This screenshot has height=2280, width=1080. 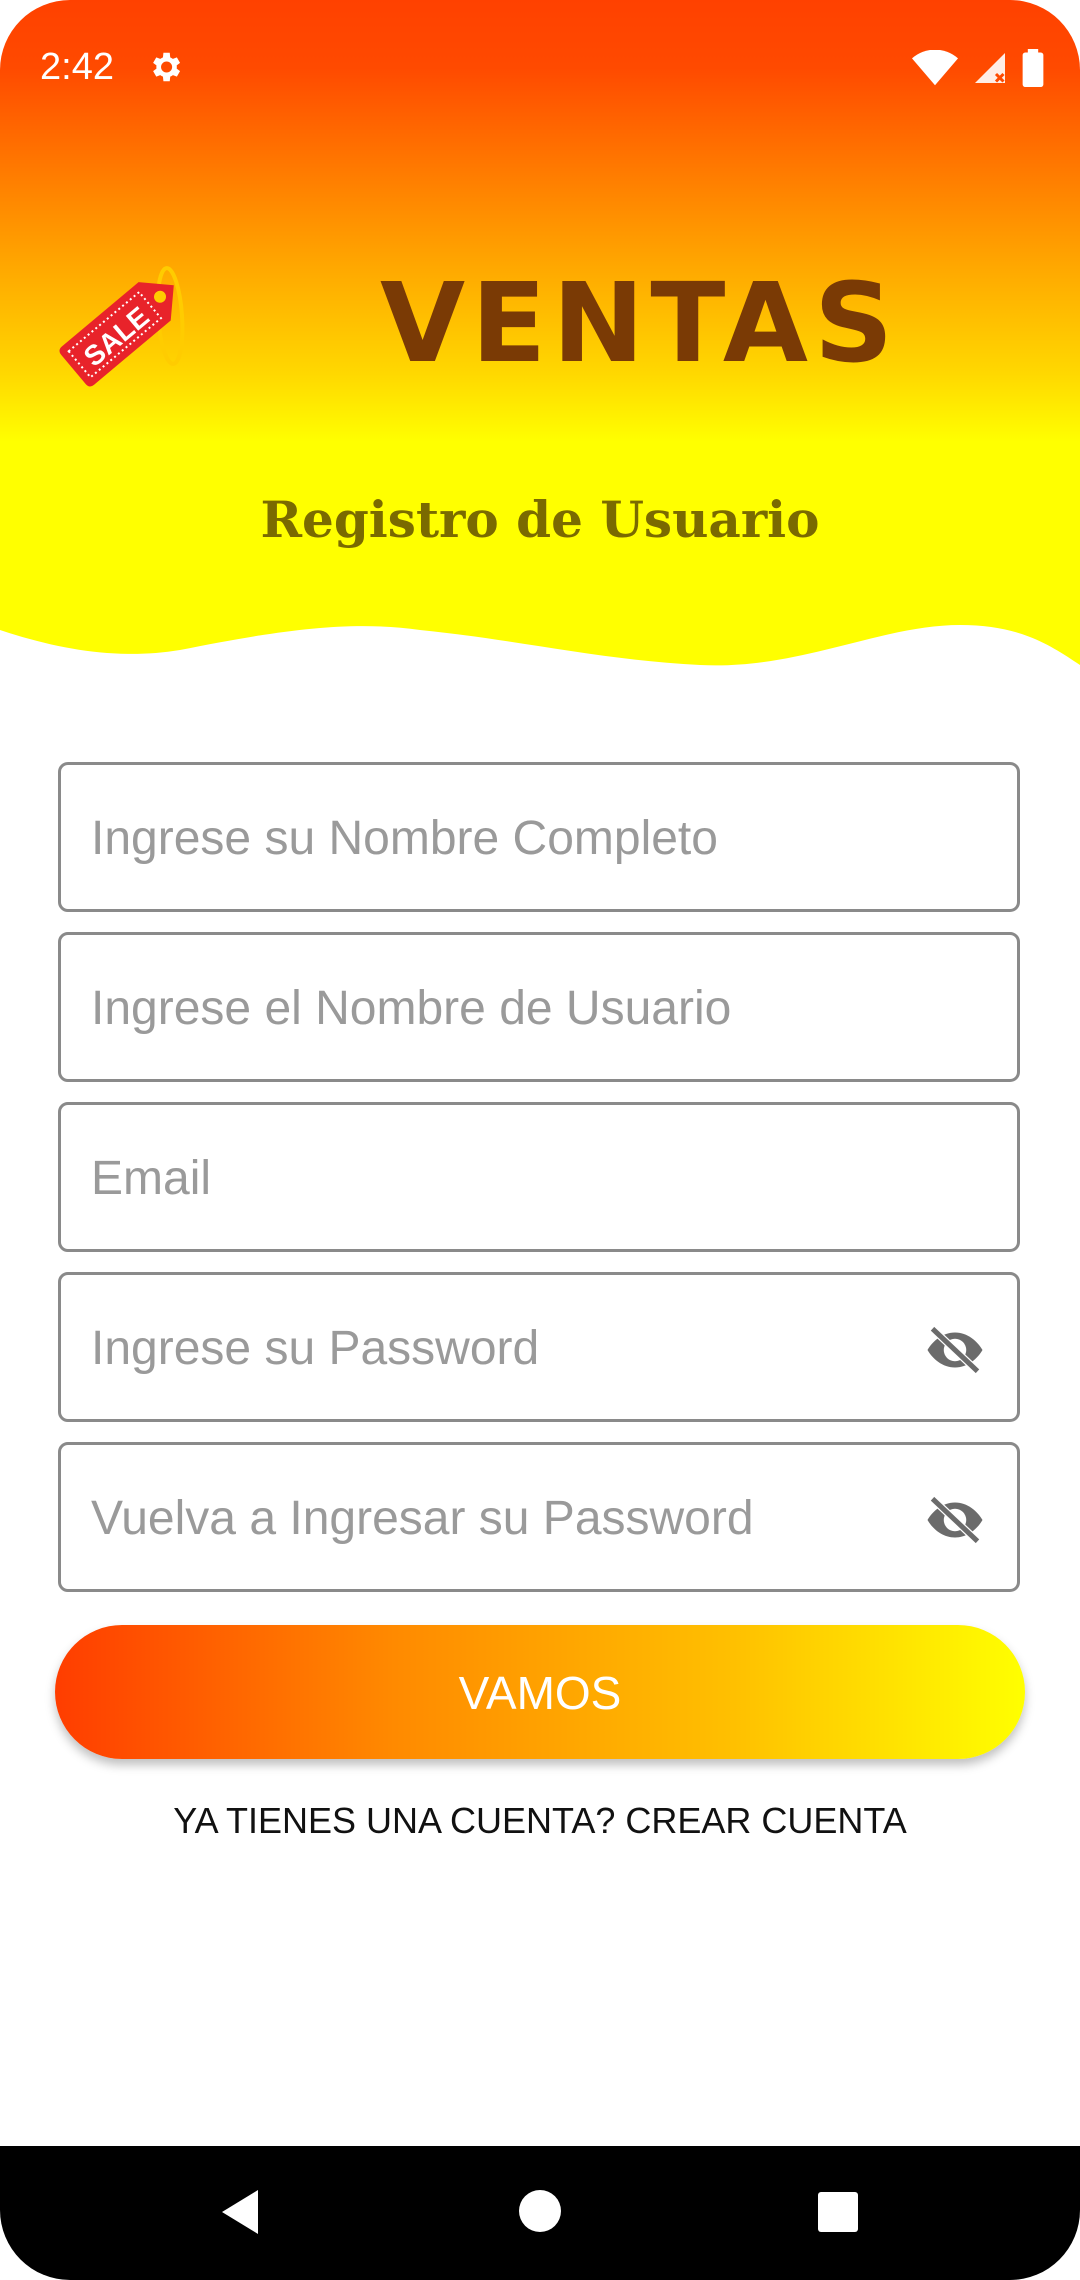 What do you see at coordinates (990, 68) in the screenshot?
I see `cell-signal-icon` at bounding box center [990, 68].